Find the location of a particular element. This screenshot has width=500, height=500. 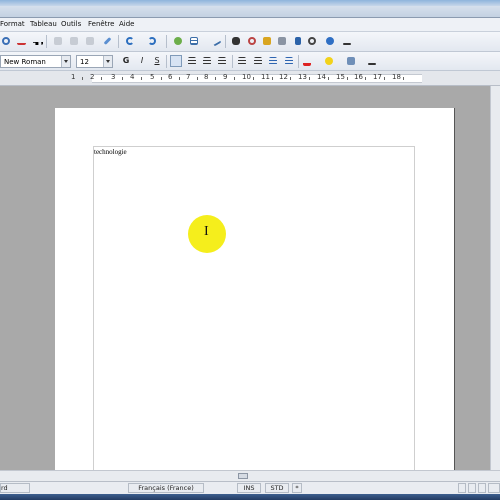

font-name-combo: New Roman is located at coordinates (35, 61).